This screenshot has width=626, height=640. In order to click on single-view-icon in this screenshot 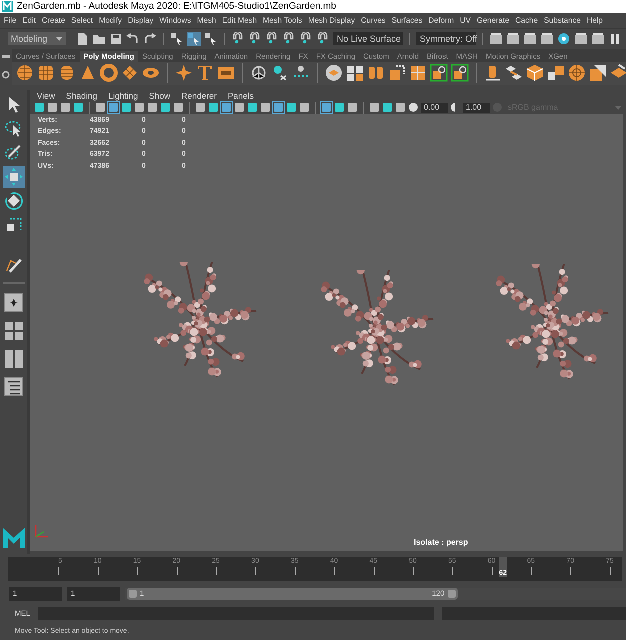, I will do `click(14, 302)`.